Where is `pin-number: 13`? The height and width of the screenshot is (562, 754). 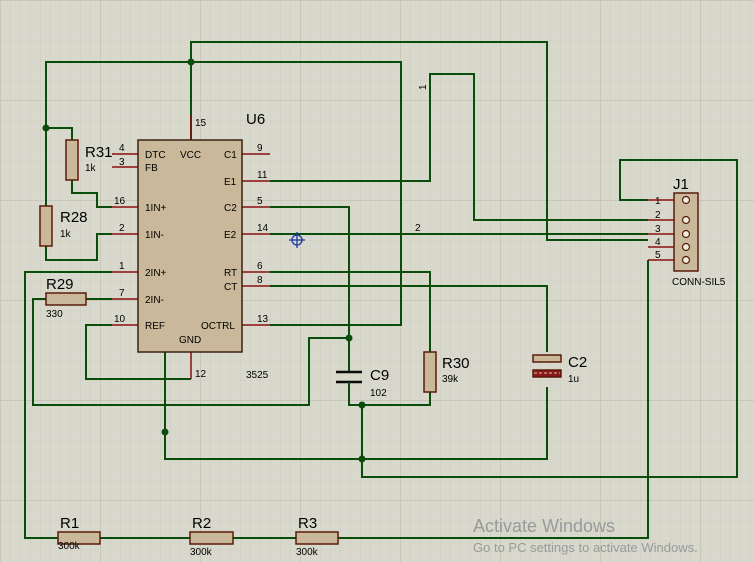
pin-number: 13 is located at coordinates (263, 319).